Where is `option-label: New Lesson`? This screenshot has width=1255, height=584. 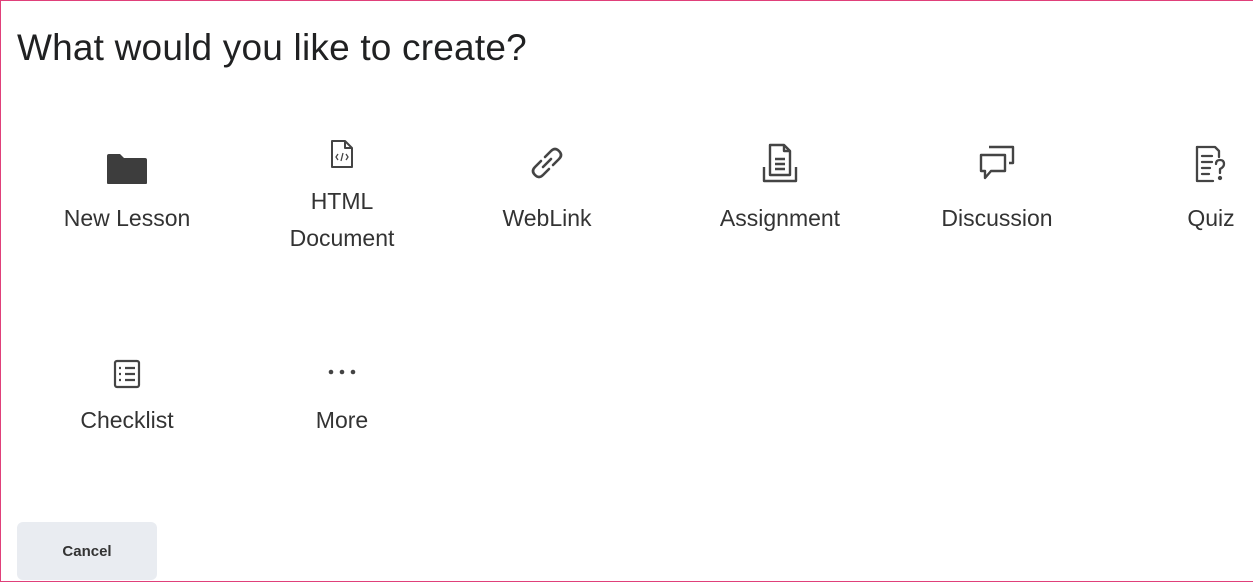 option-label: New Lesson is located at coordinates (127, 218).